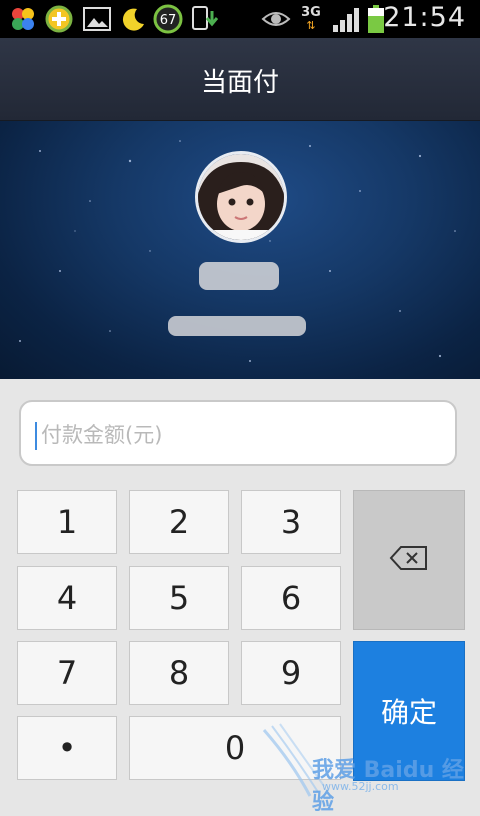 This screenshot has height=816, width=480. What do you see at coordinates (291, 598) in the screenshot?
I see `key-6: 6` at bounding box center [291, 598].